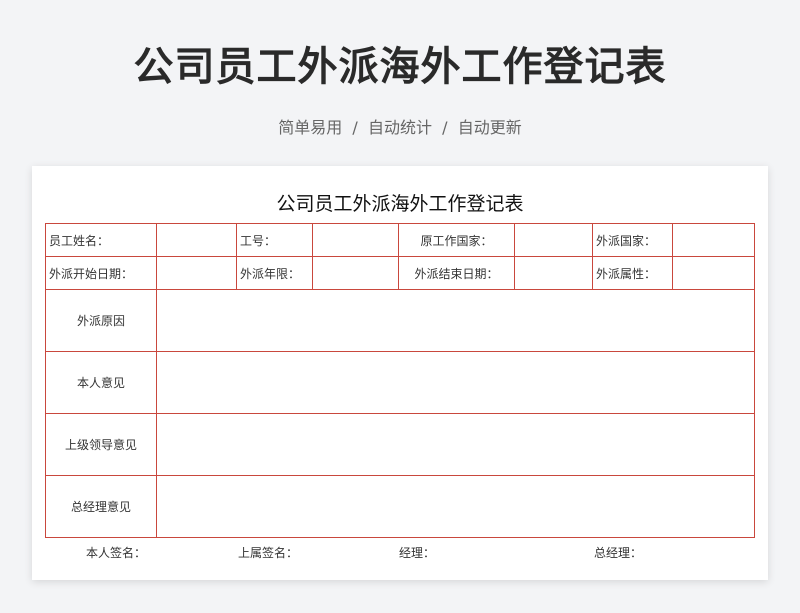 The height and width of the screenshot is (613, 800). Describe the element at coordinates (101, 506) in the screenshot. I see `gm-opinion-label: 总经理意见` at that location.